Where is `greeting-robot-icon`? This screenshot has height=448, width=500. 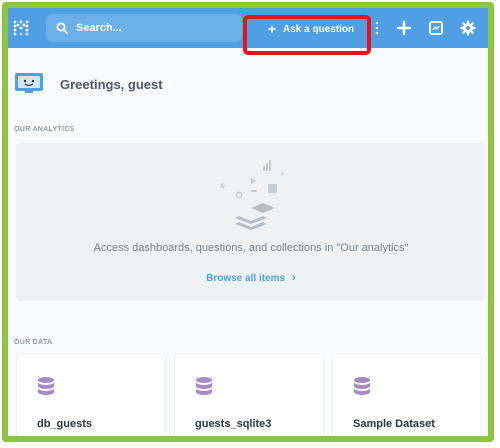 greeting-robot-icon is located at coordinates (29, 83).